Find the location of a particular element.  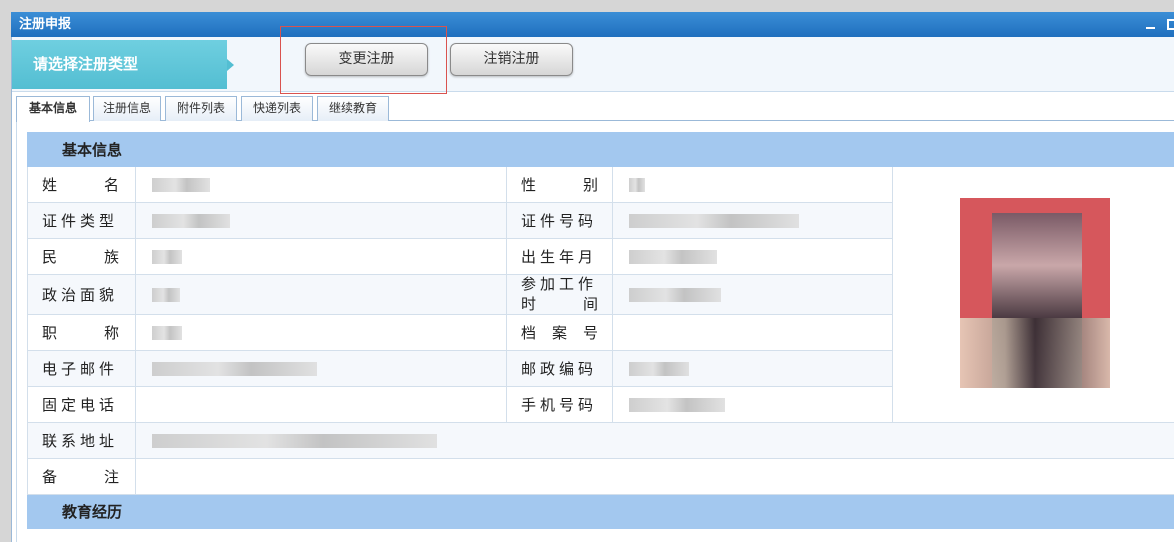

remark-label: 备注 is located at coordinates (81, 476).